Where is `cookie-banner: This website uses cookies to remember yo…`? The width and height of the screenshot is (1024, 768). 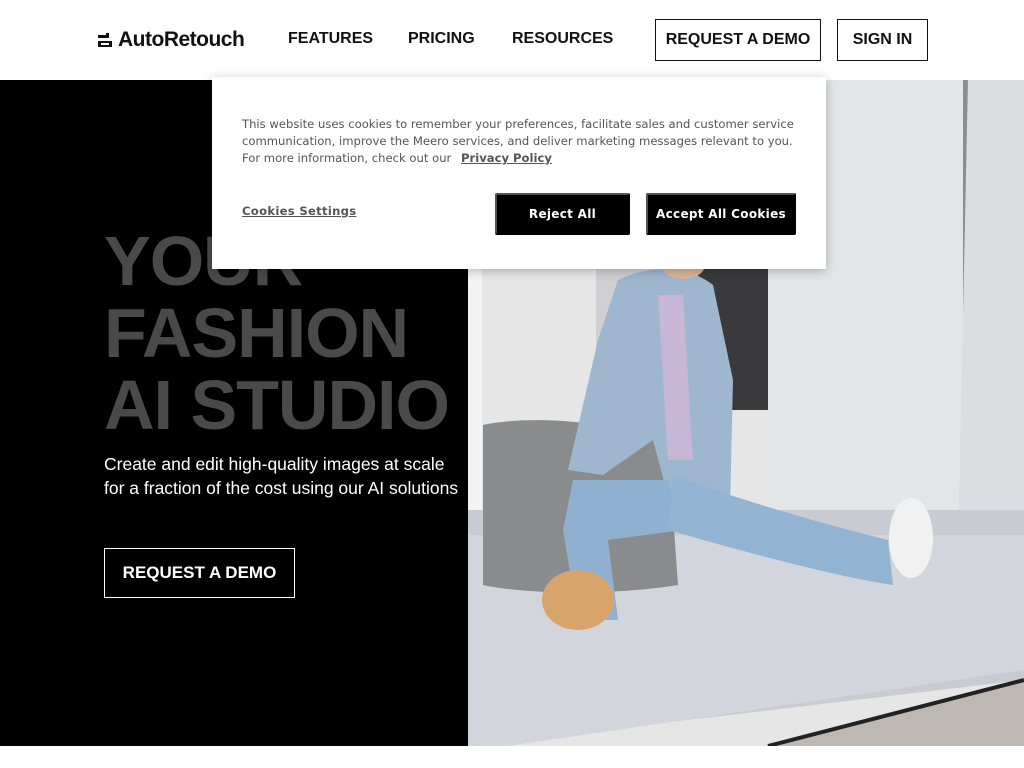 cookie-banner: This website uses cookies to remember yo… is located at coordinates (519, 173).